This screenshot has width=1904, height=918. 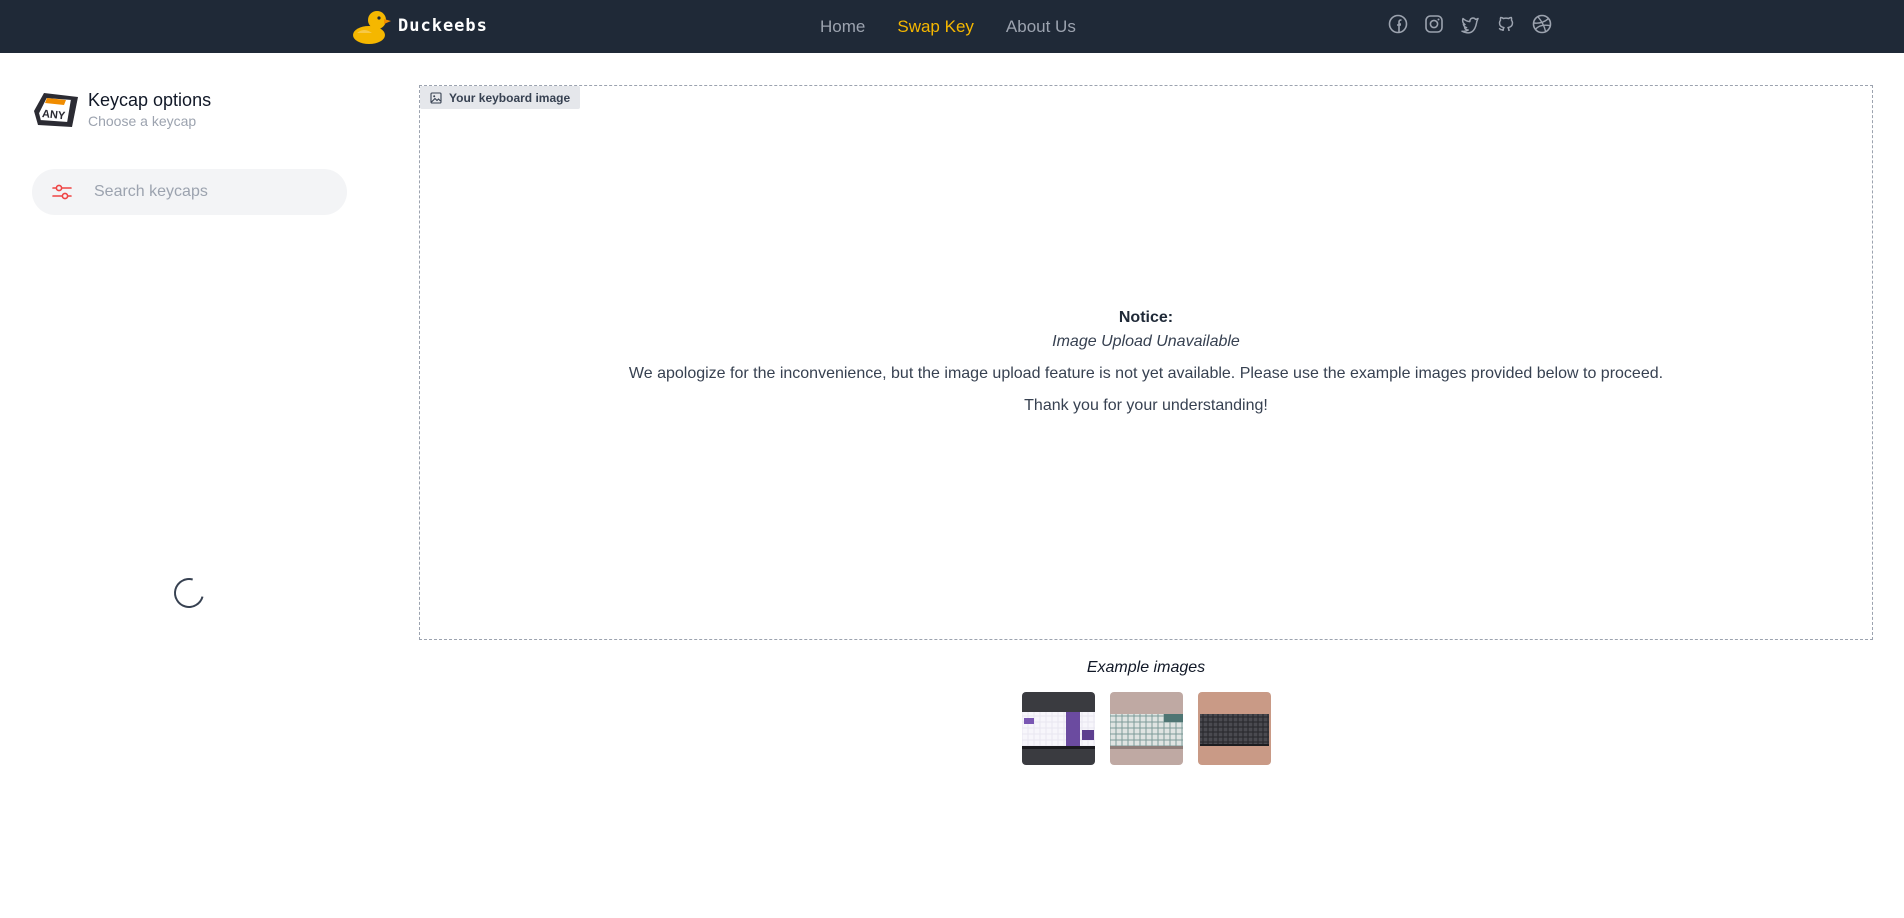 What do you see at coordinates (1146, 317) in the screenshot?
I see `notice-title: Notice:` at bounding box center [1146, 317].